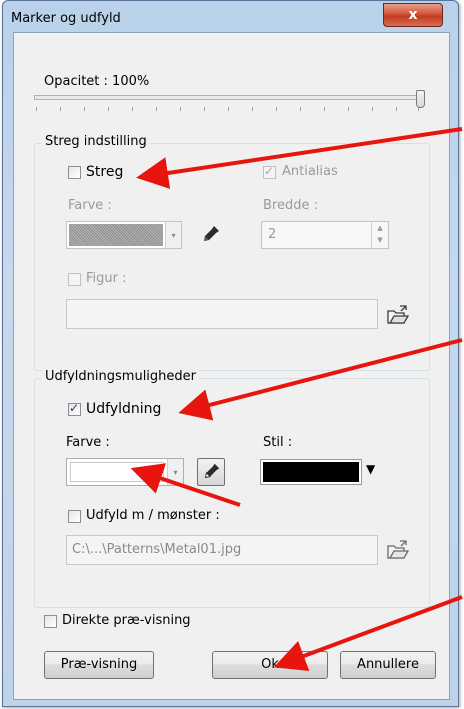  I want to click on figure-checkbox, so click(74, 279).